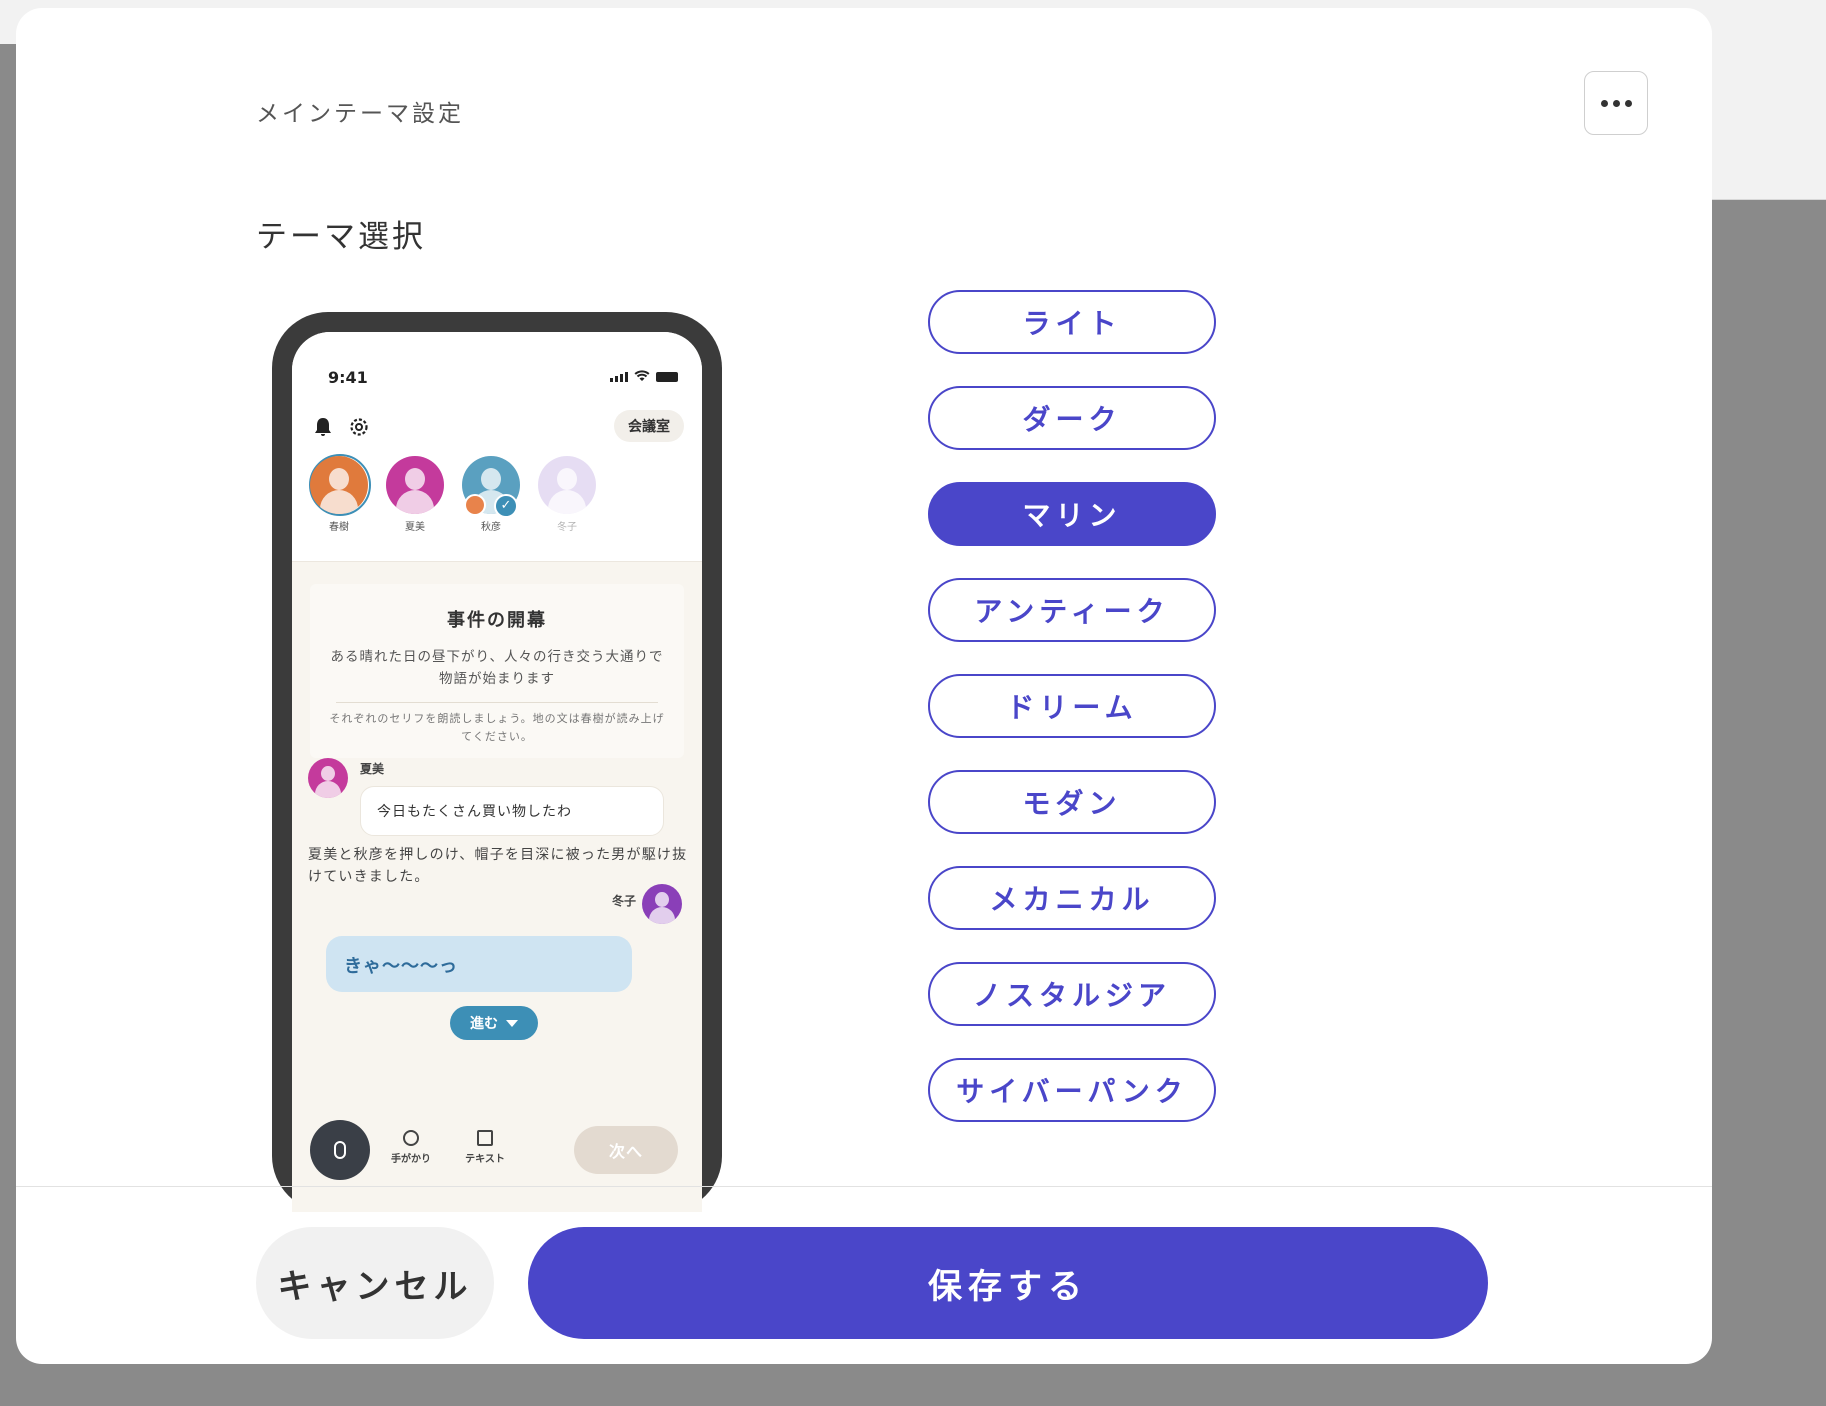 The height and width of the screenshot is (1406, 1826). Describe the element at coordinates (497, 668) in the screenshot. I see `story-body: ある晴れた日の昼下がり、人々の行き交う大通りで物語が始まります` at that location.